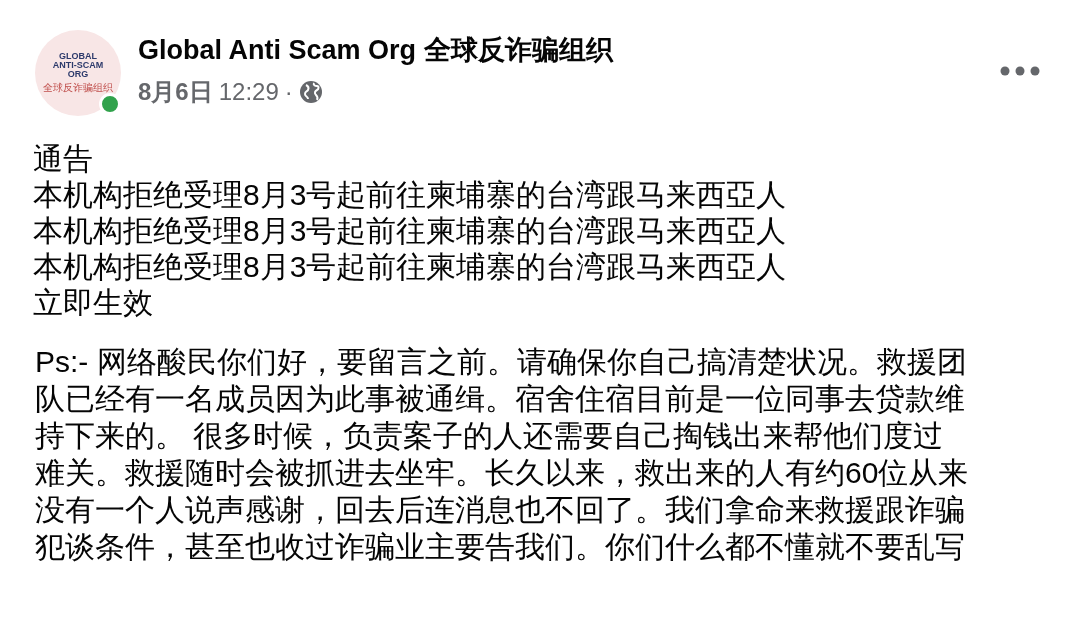 The width and height of the screenshot is (1080, 642). I want to click on post-date: 8月6日, so click(175, 92).